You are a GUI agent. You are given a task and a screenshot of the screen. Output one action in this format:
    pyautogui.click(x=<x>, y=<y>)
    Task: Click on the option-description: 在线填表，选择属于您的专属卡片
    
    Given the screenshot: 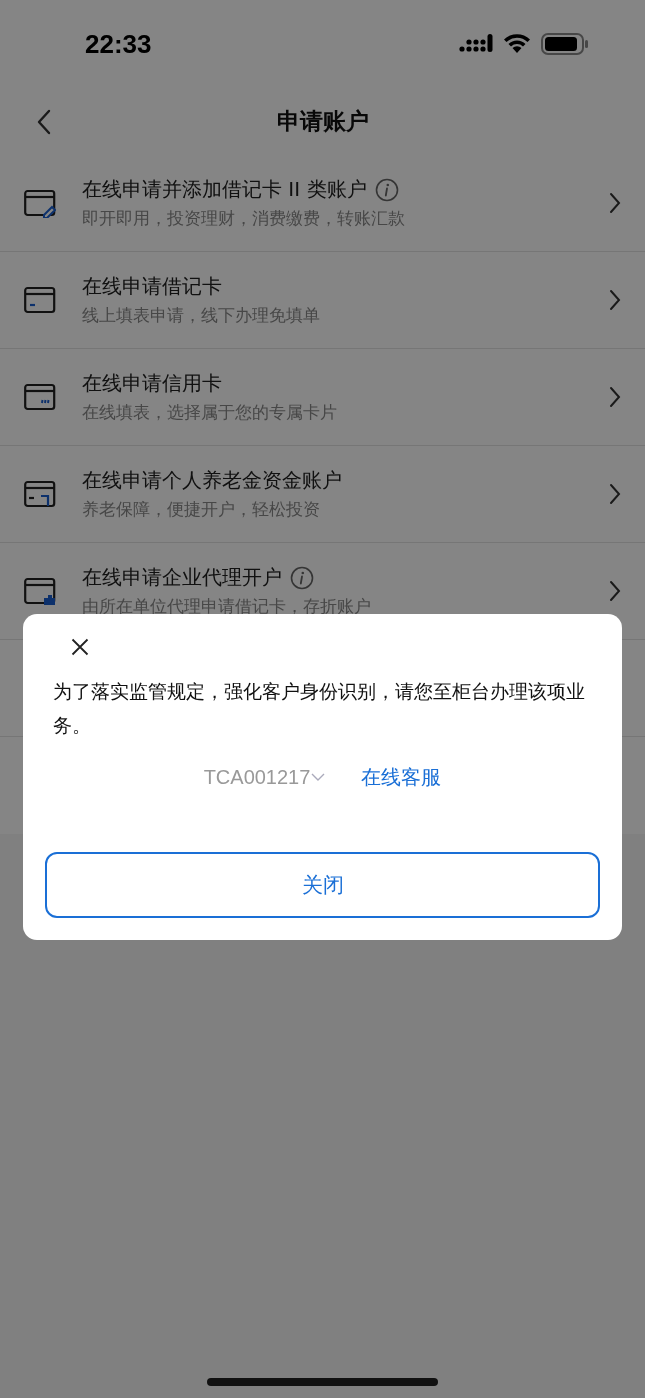 What is the action you would take?
    pyautogui.click(x=210, y=412)
    